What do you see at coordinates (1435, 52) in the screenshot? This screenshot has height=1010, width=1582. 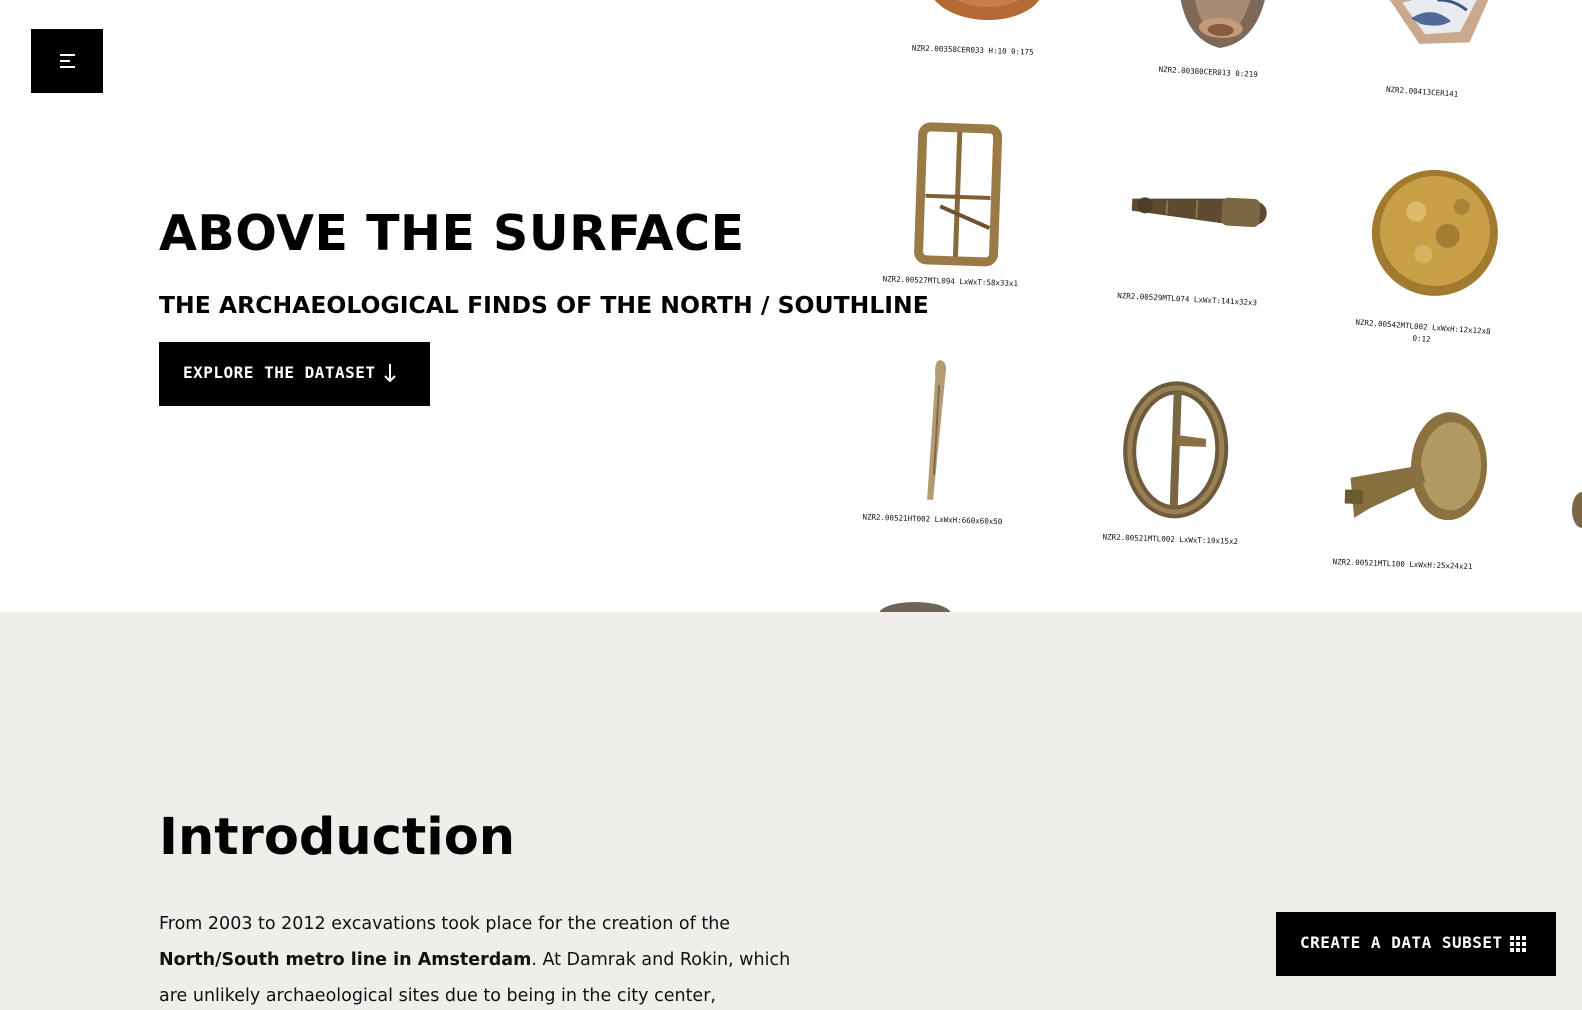 I see `find-item: NZR2.00413CER141` at bounding box center [1435, 52].